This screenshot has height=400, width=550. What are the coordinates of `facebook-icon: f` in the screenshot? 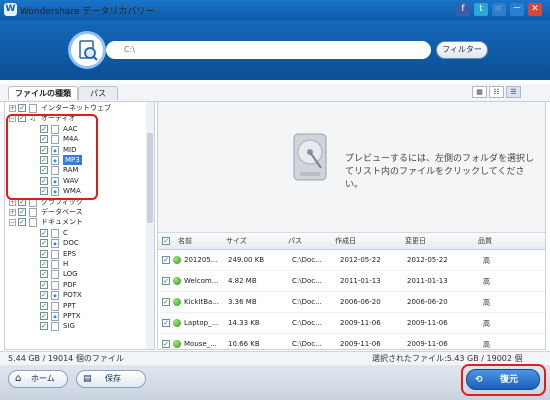 It's located at (463, 9).